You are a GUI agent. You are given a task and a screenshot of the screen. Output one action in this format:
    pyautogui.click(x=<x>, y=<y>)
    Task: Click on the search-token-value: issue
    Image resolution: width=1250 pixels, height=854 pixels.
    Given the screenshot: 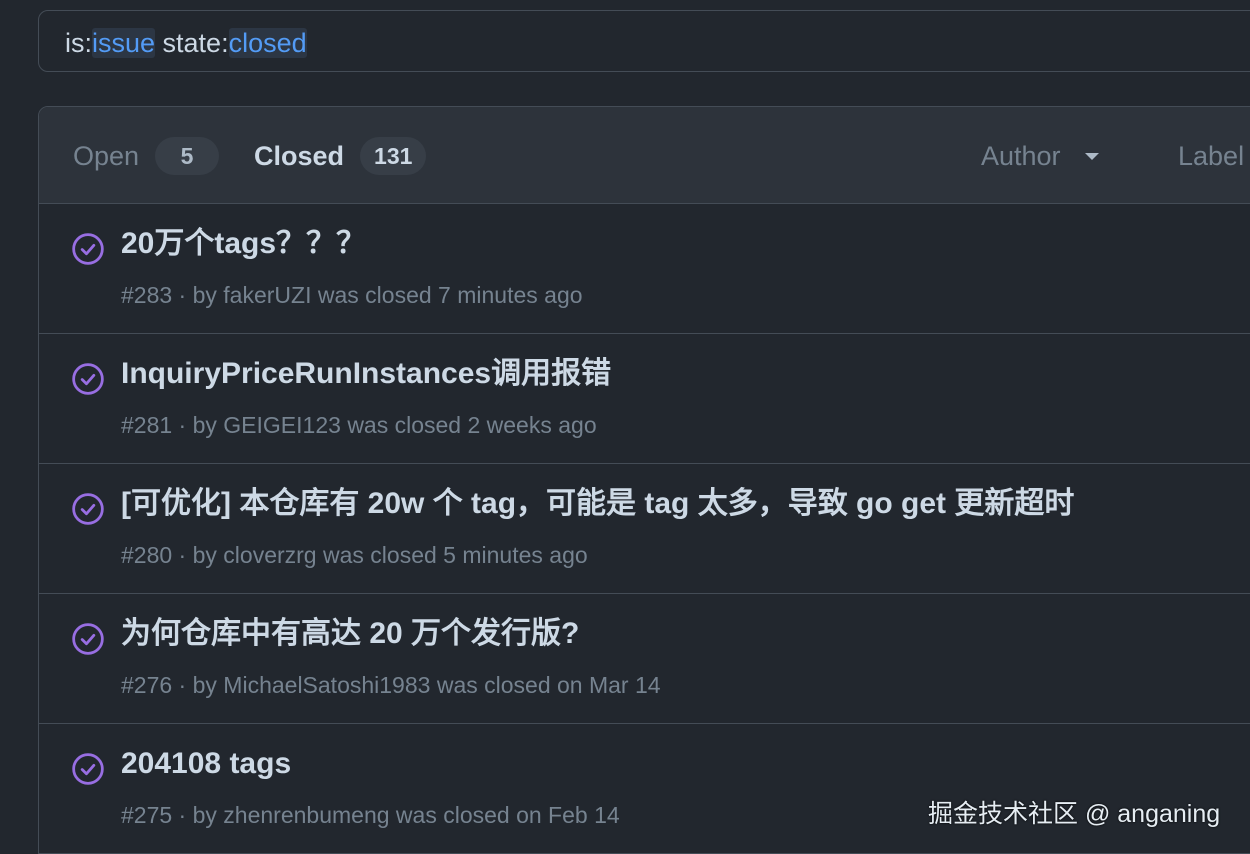 What is the action you would take?
    pyautogui.click(x=124, y=43)
    